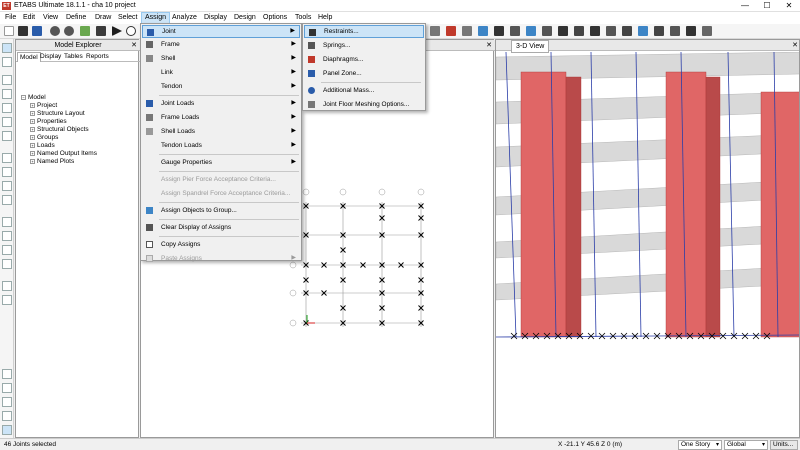 The width and height of the screenshot is (800, 450). Describe the element at coordinates (499, 31) in the screenshot. I see `grid-icon` at that location.